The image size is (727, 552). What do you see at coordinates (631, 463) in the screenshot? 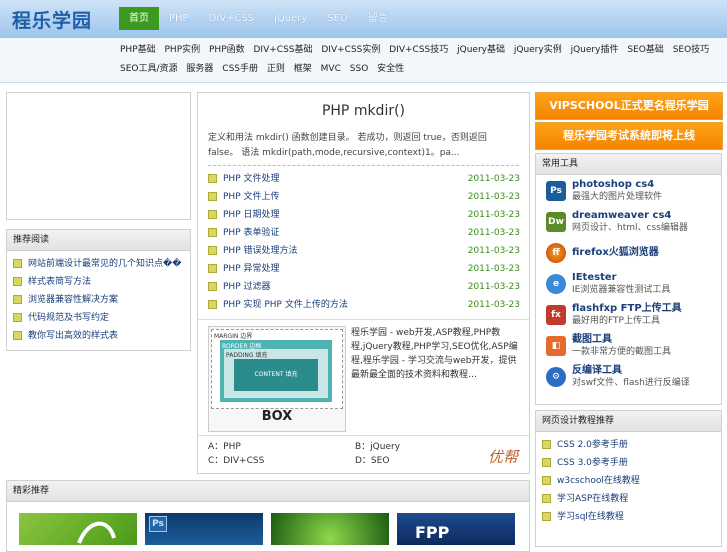
I see `link-item: CSS 3.0参考手册` at bounding box center [631, 463].